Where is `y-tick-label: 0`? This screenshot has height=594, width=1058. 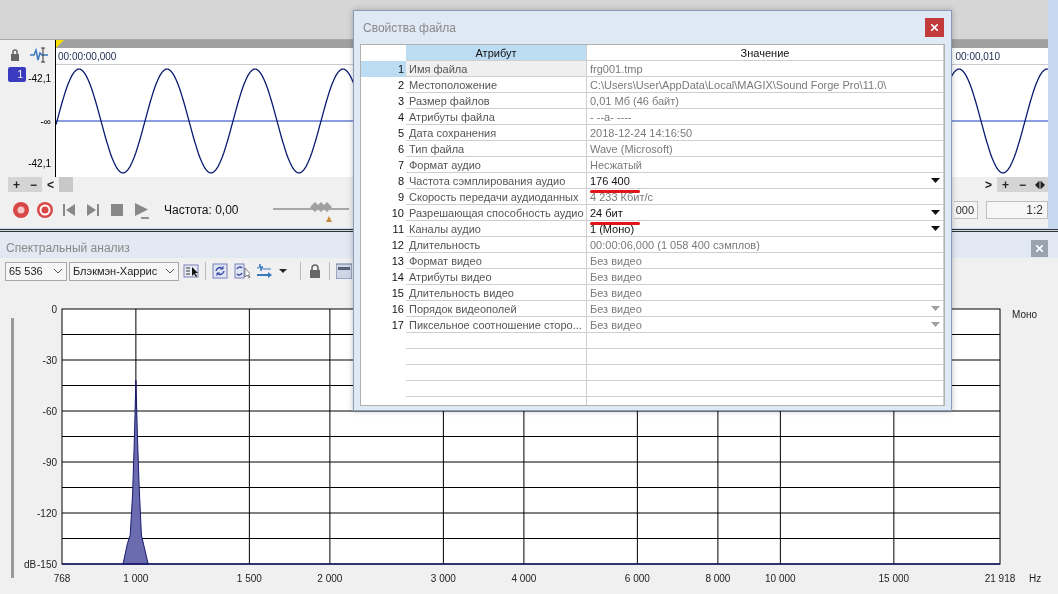 y-tick-label: 0 is located at coordinates (54, 309).